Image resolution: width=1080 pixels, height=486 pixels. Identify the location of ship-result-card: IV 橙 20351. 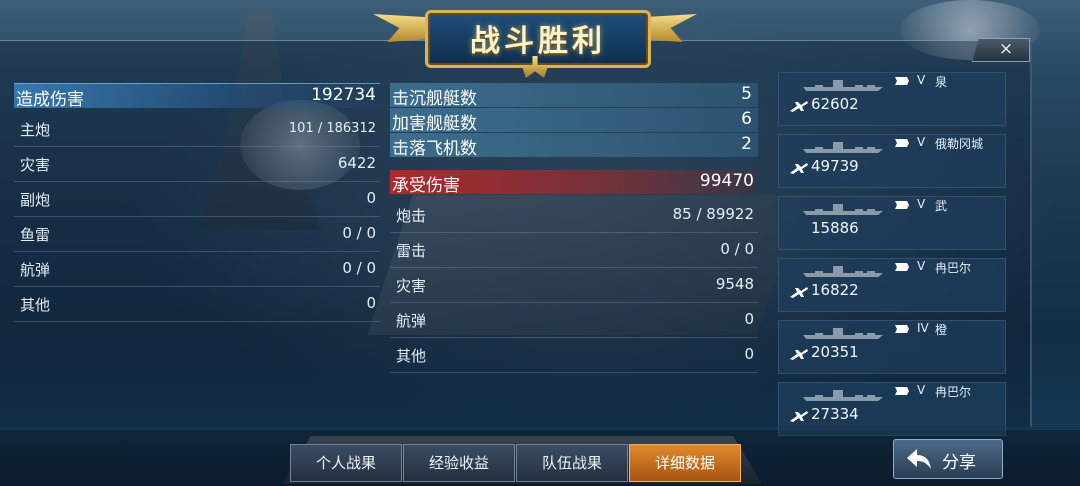
(892, 347).